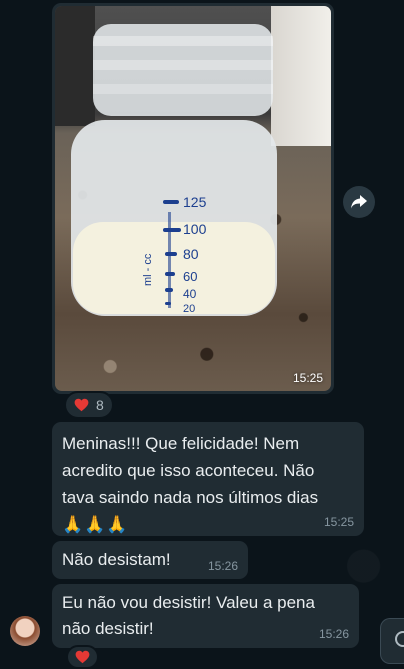 The width and height of the screenshot is (404, 669). Describe the element at coordinates (100, 405) in the screenshot. I see `reaction-count: 8` at that location.